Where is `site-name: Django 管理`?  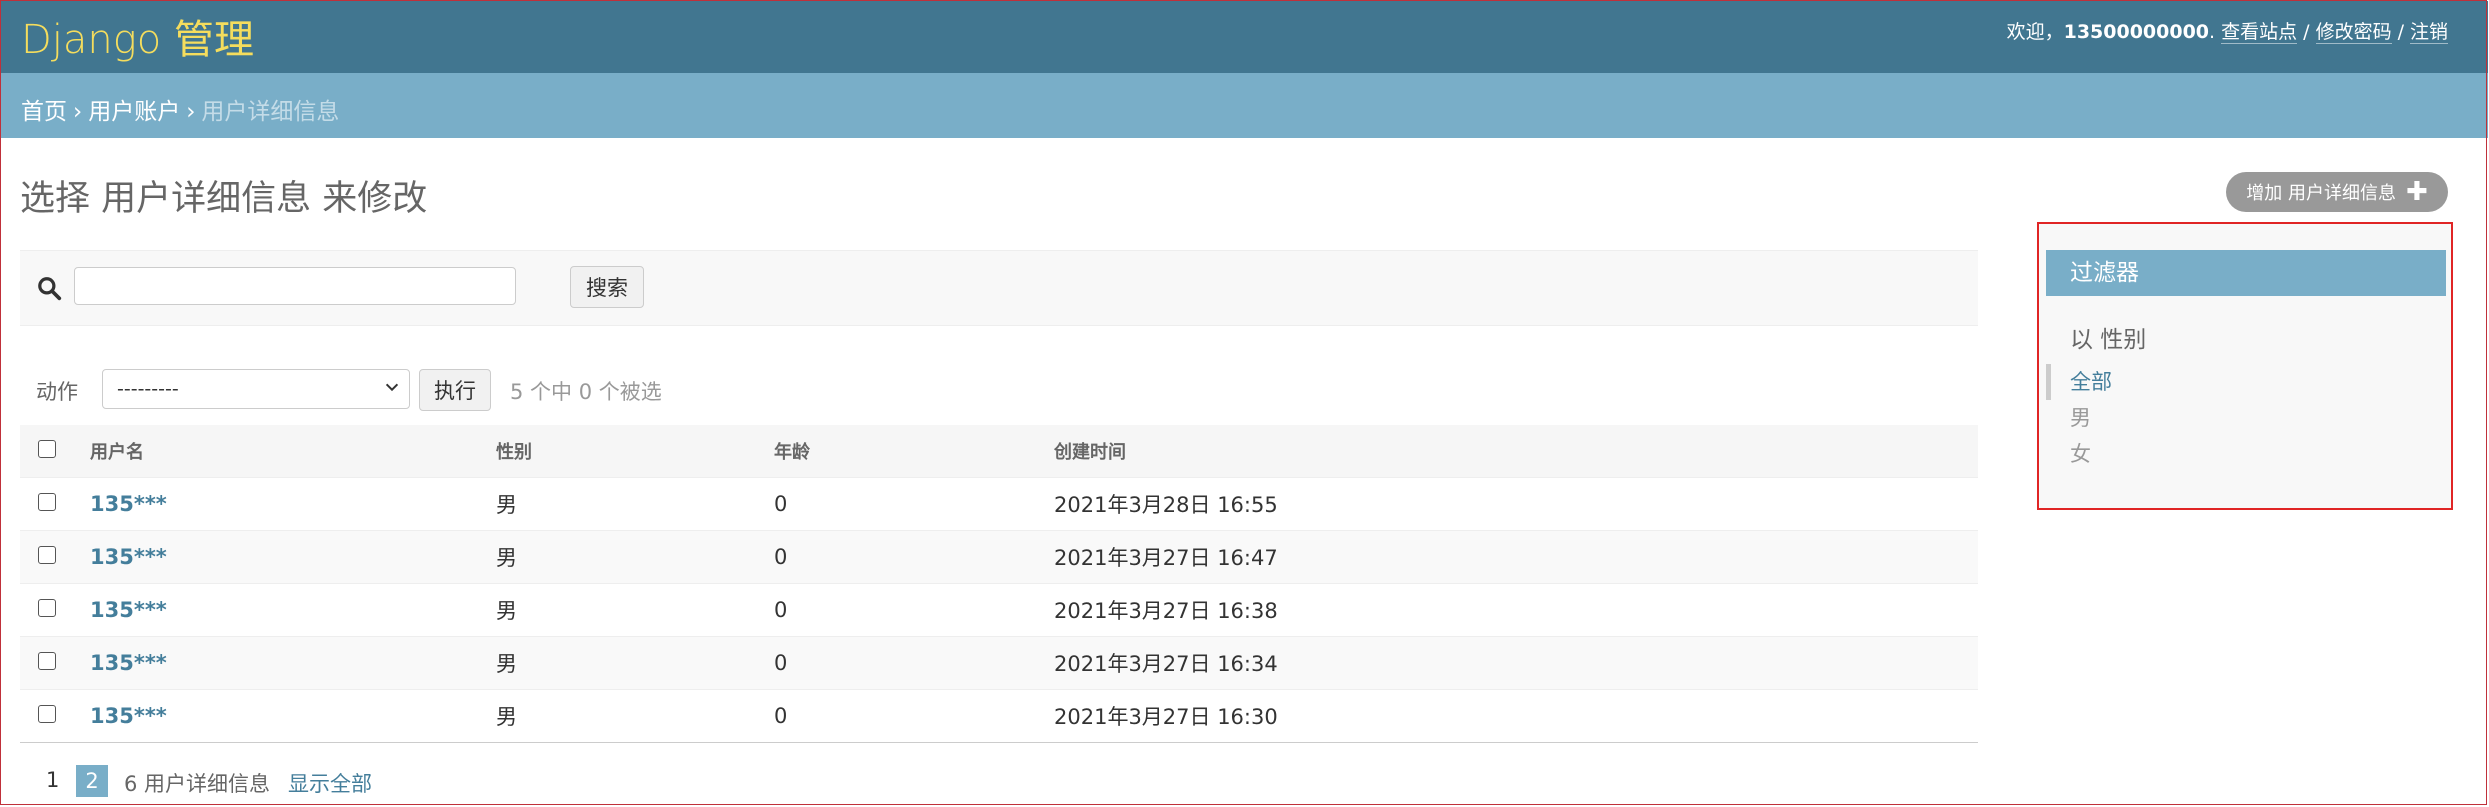 site-name: Django 管理 is located at coordinates (137, 36).